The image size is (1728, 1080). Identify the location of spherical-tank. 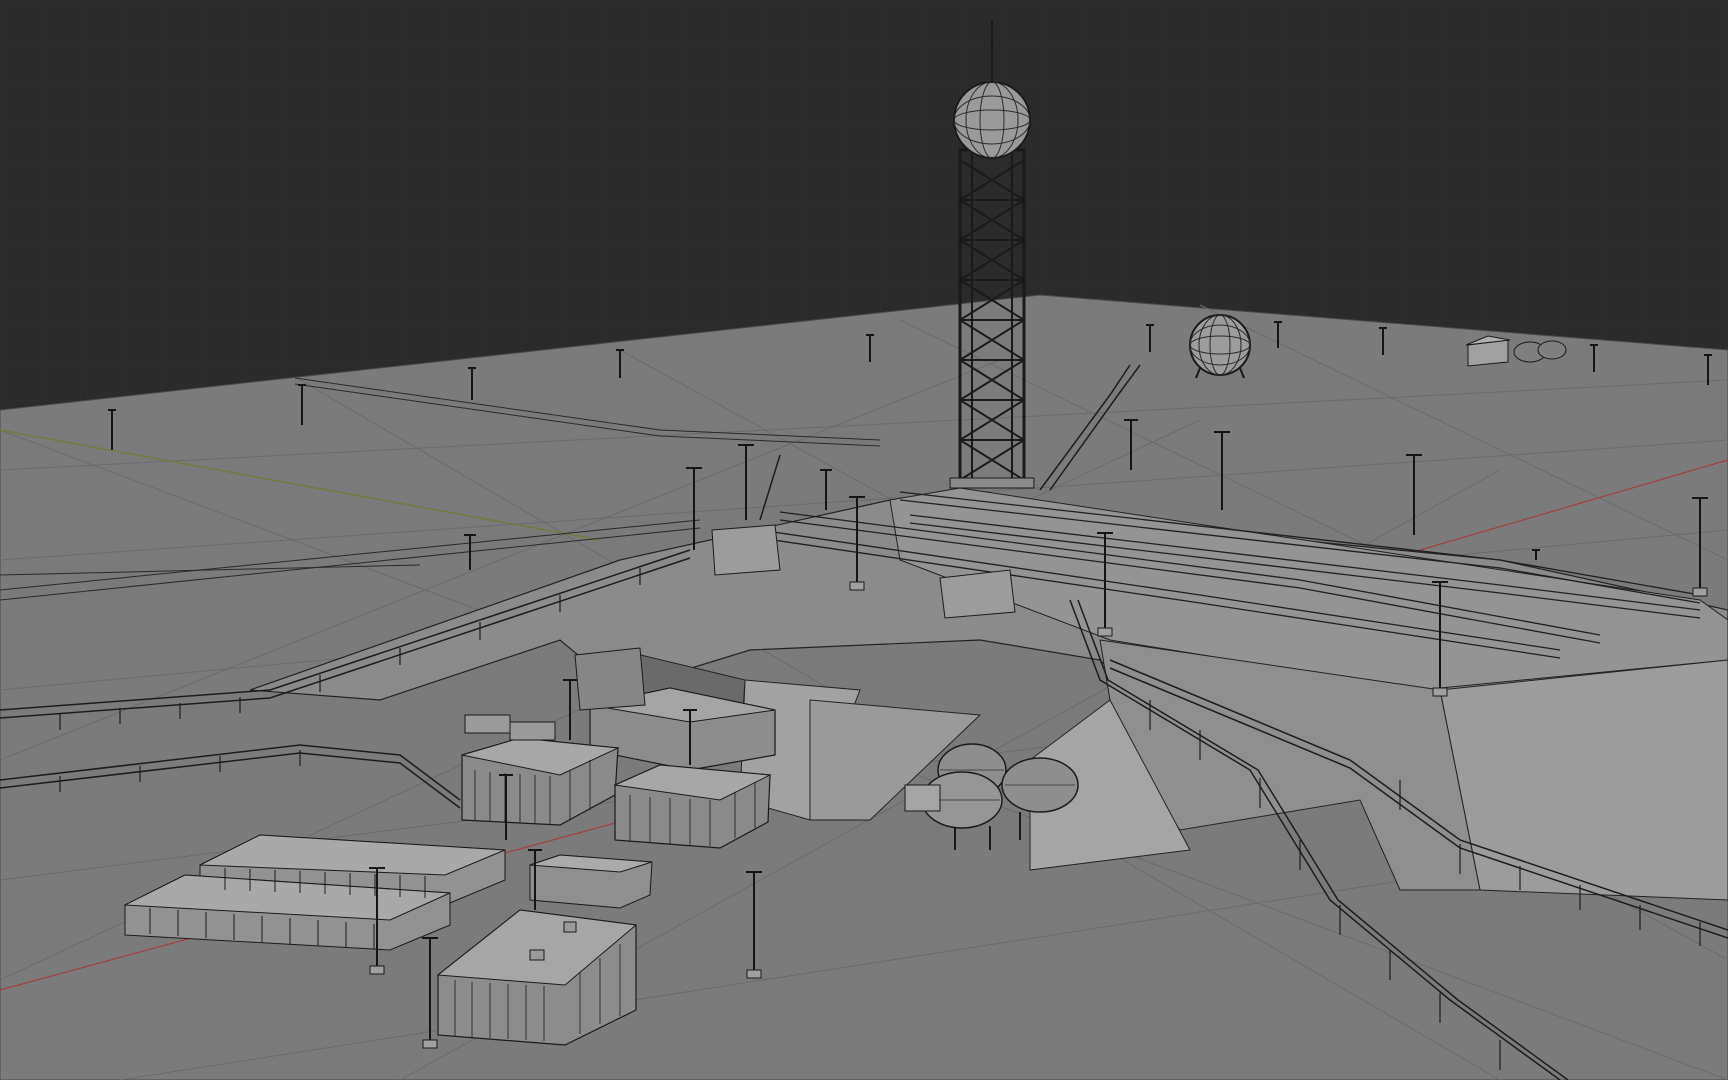
(1220, 346).